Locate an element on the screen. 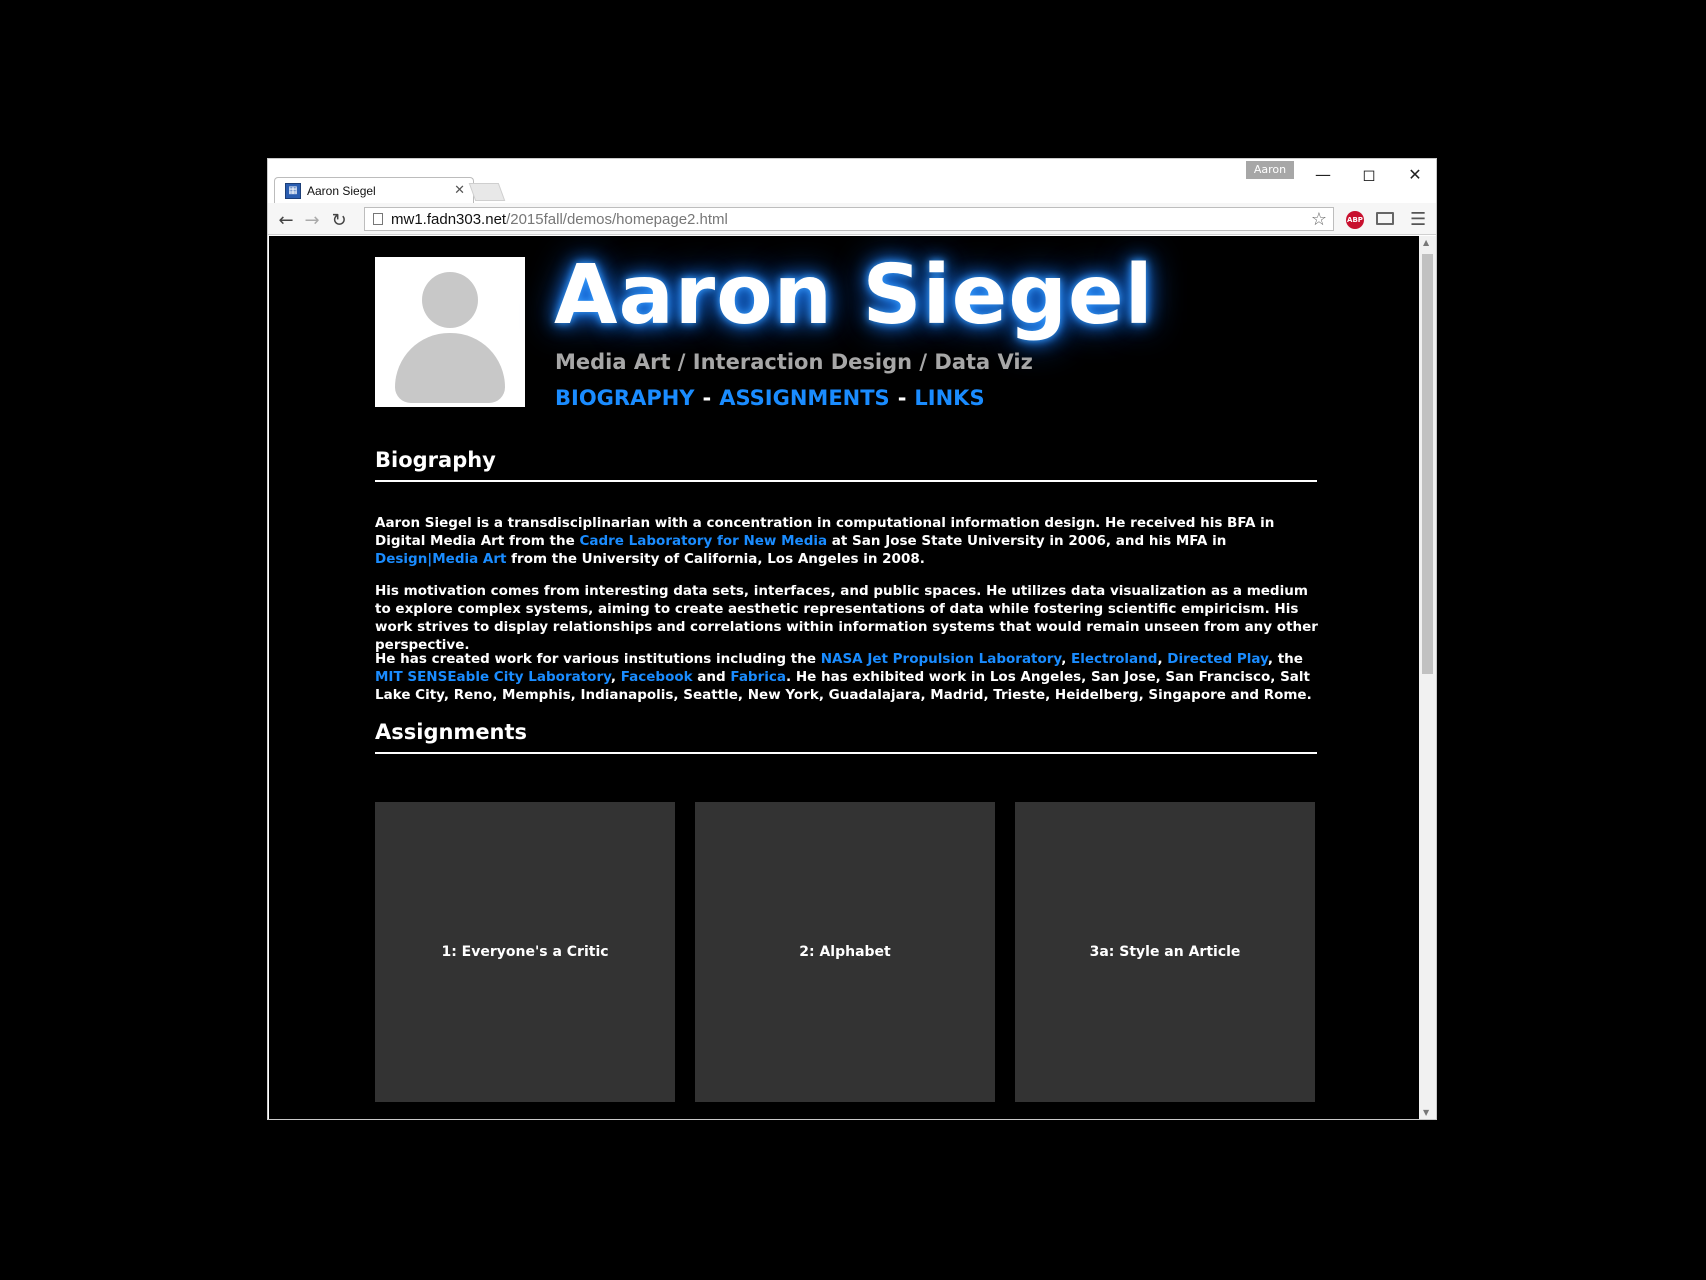 This screenshot has width=1706, height=1280. biography-heading: Biography is located at coordinates (846, 465).